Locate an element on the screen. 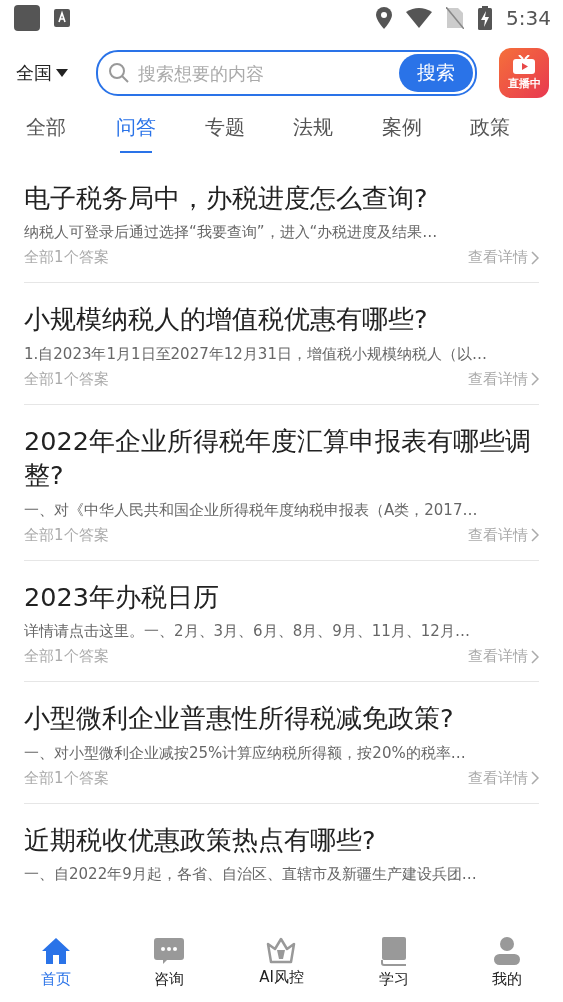  nav-tab: 咨询 is located at coordinates (169, 966).